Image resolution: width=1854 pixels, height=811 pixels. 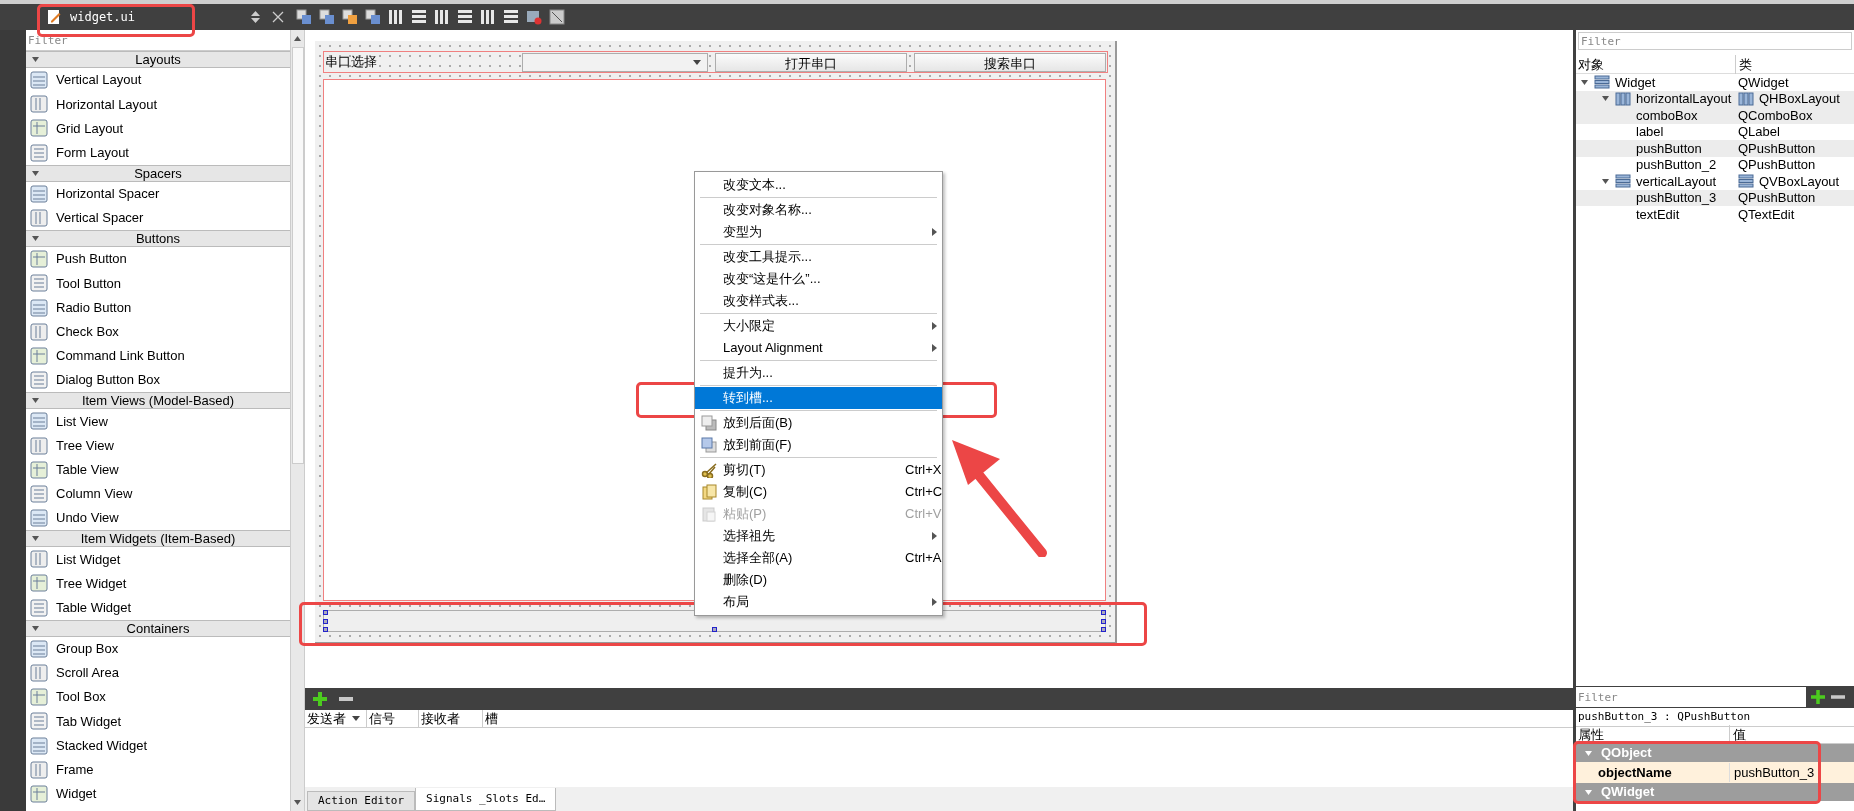 I want to click on object-name: label, so click(x=1650, y=132).